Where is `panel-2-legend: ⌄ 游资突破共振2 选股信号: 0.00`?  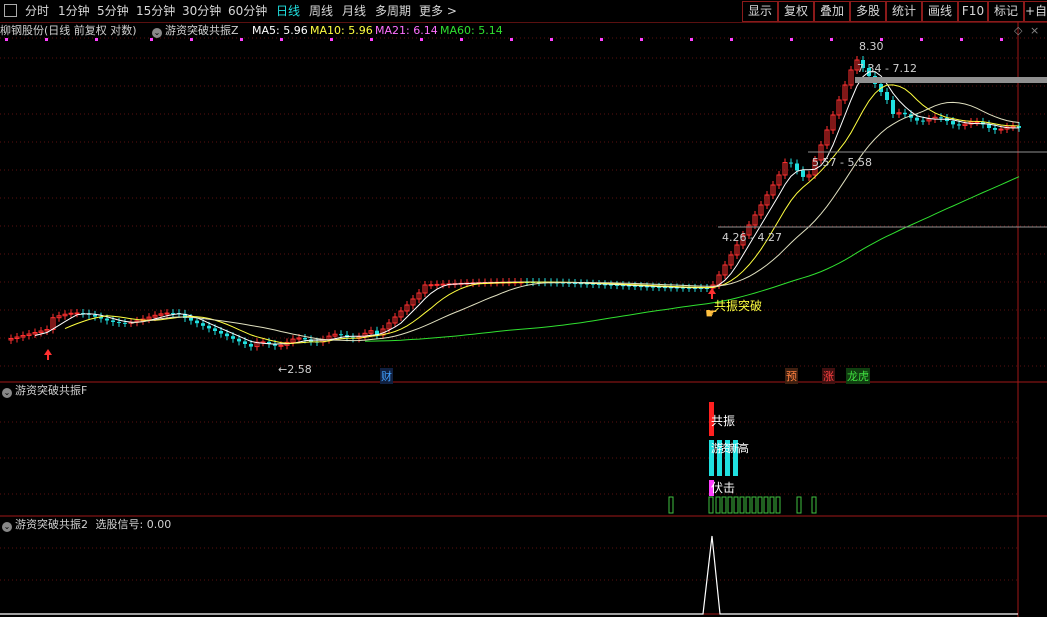 panel-2-legend: ⌄ 游资突破共振2 选股信号: 0.00 is located at coordinates (86, 525).